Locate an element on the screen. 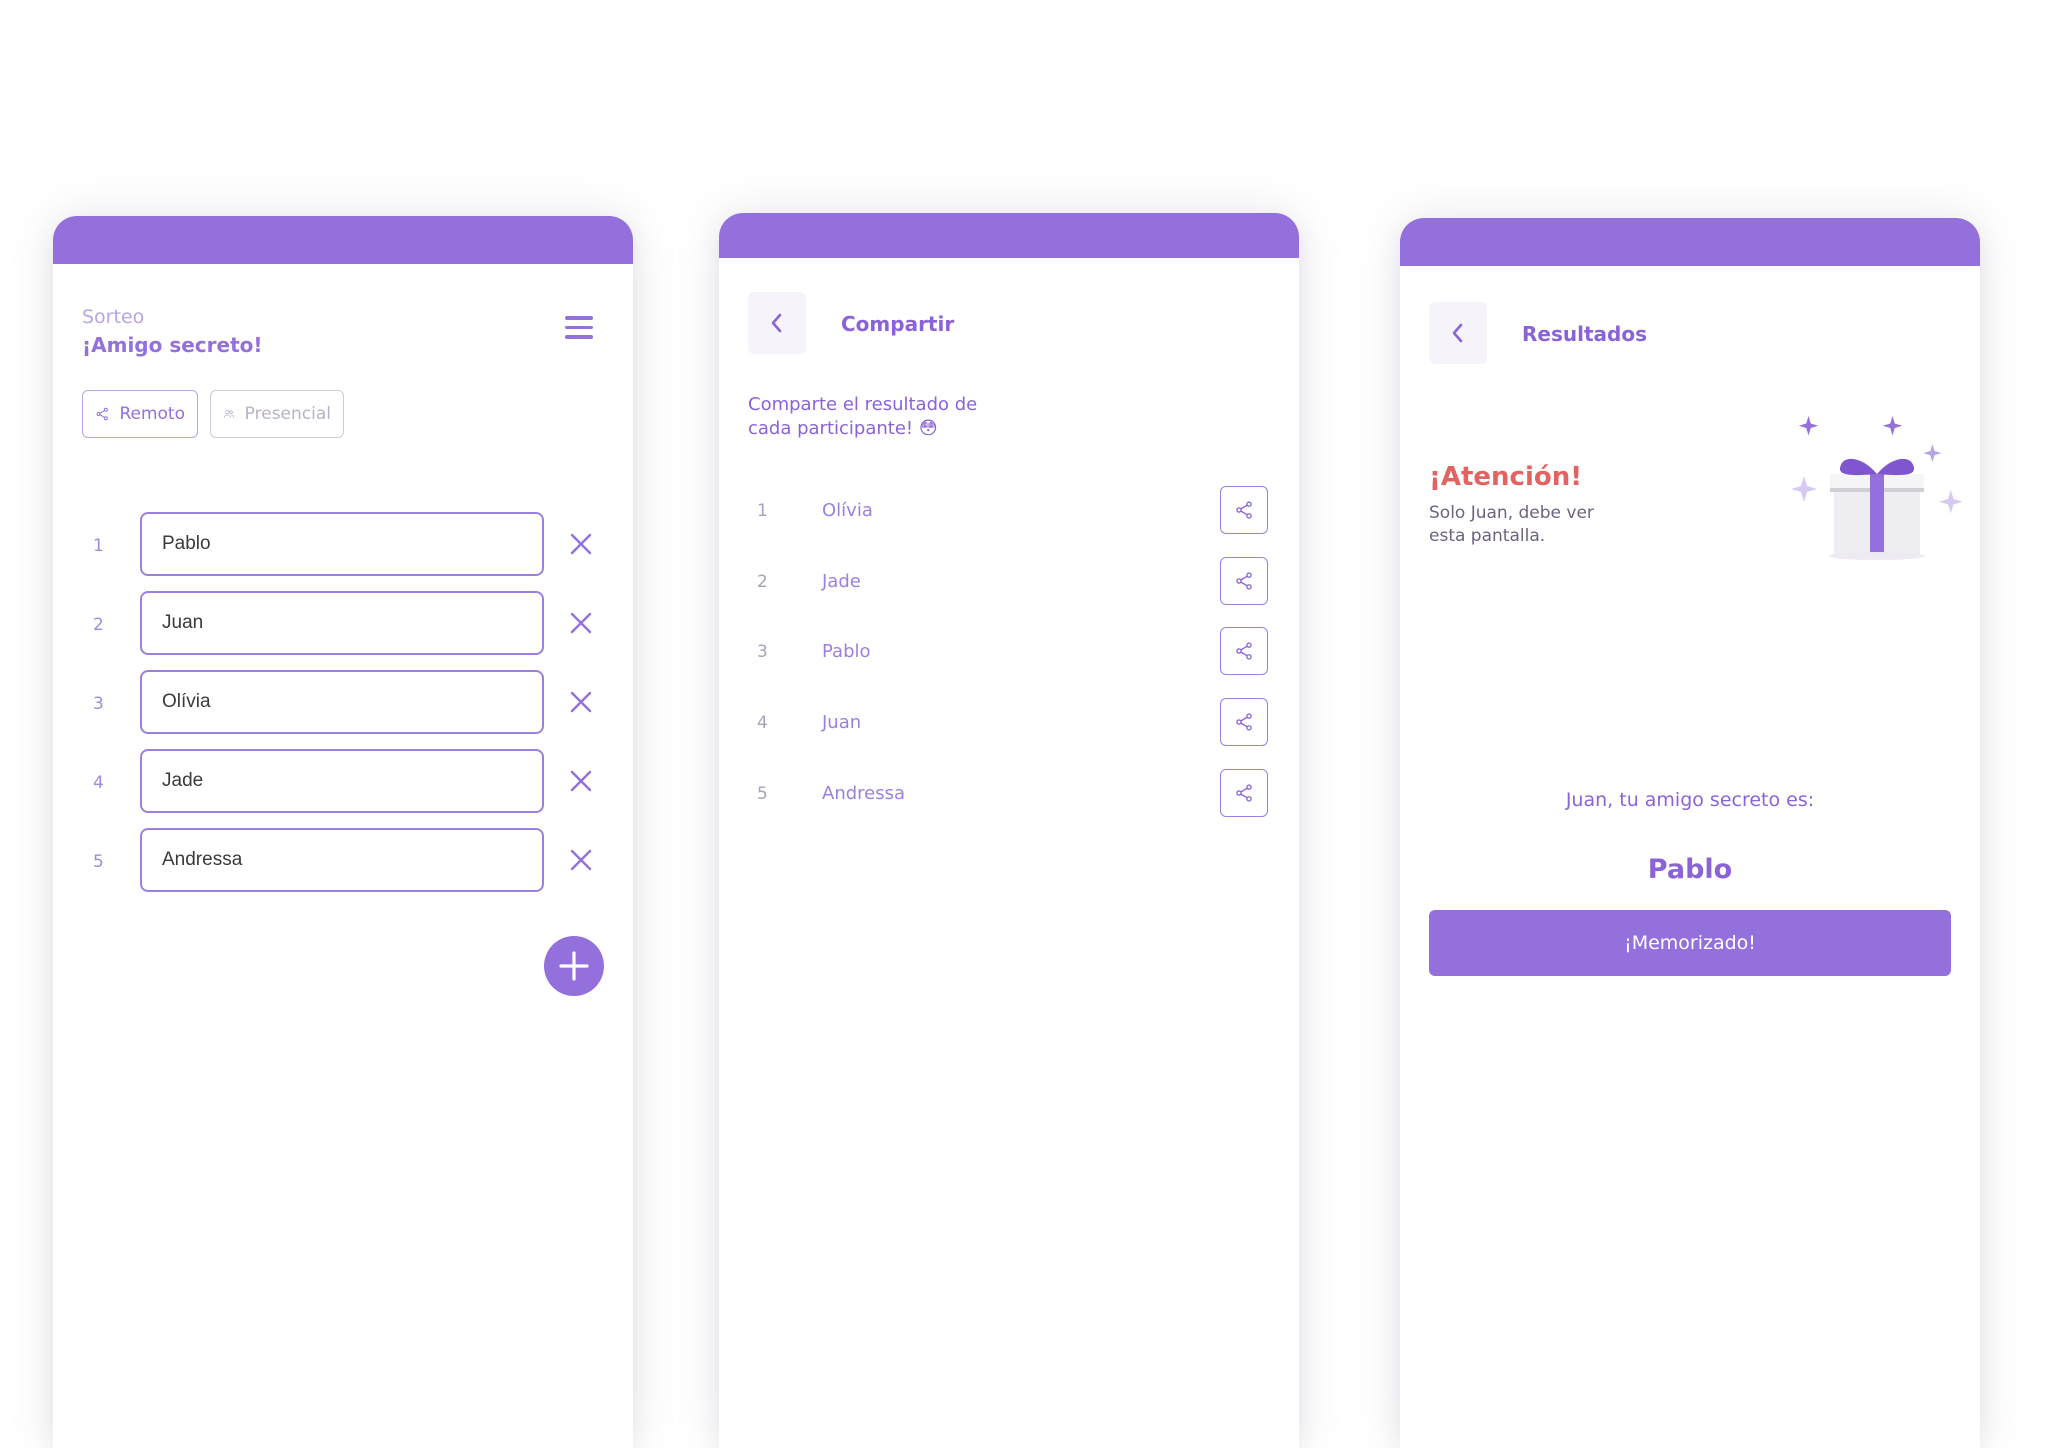 This screenshot has width=2048, height=1448. secret-friend-name: Pablo is located at coordinates (1690, 869).